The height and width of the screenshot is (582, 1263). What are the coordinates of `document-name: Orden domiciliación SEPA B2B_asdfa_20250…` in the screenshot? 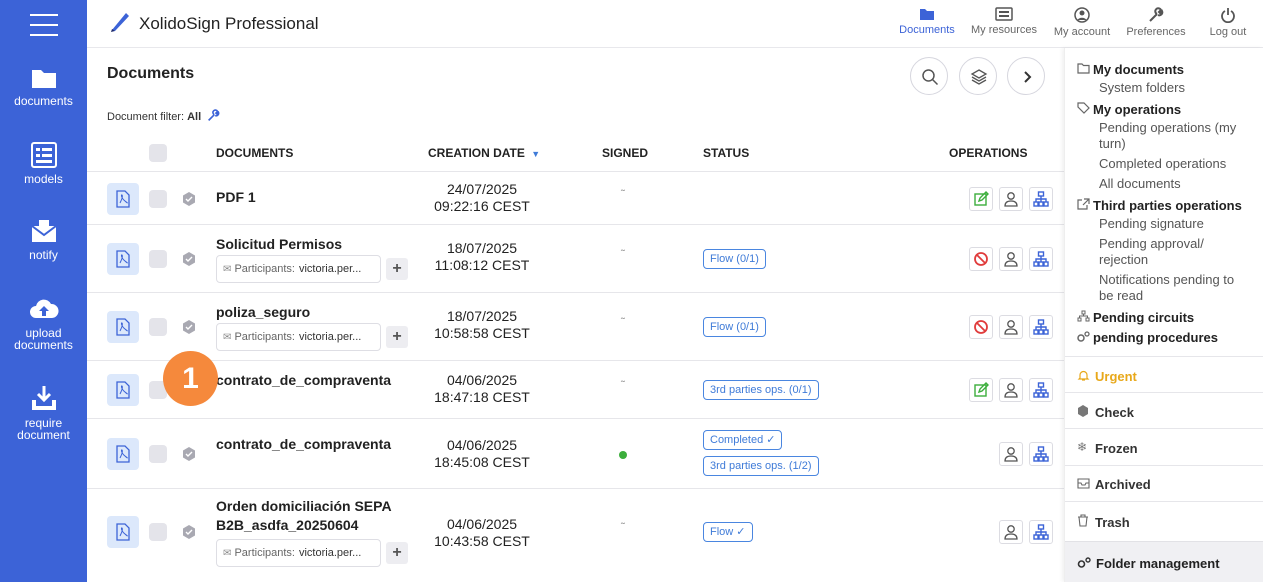 It's located at (308, 516).